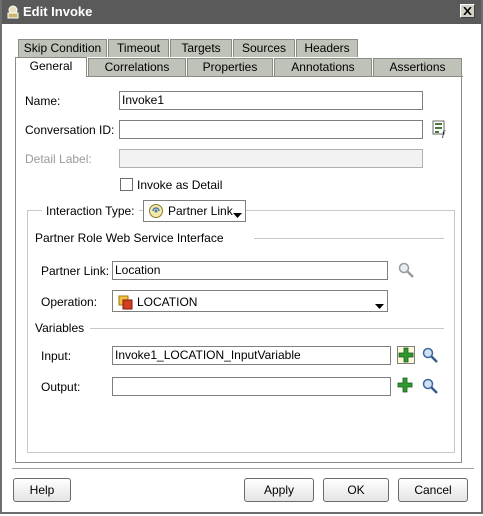 This screenshot has width=483, height=516. Describe the element at coordinates (156, 212) in the screenshot. I see `partner-link-icon` at that location.